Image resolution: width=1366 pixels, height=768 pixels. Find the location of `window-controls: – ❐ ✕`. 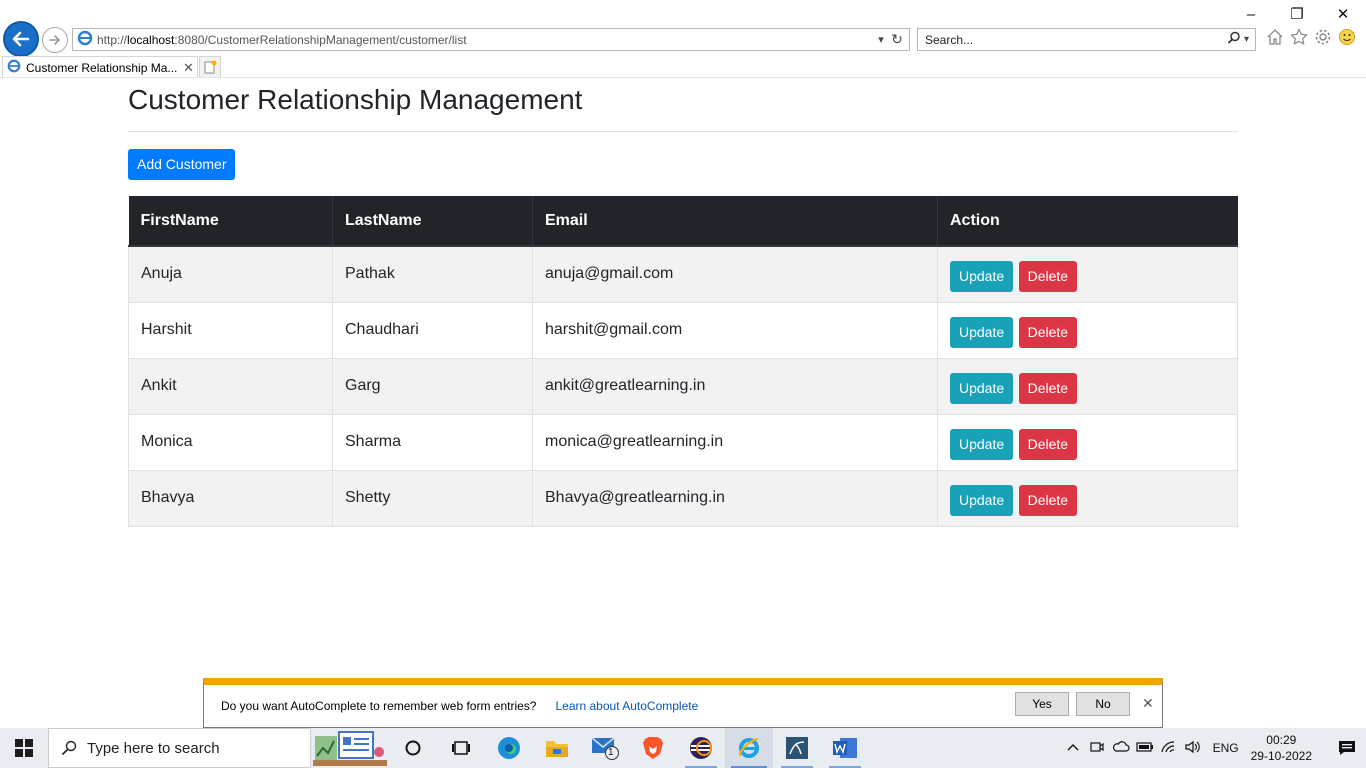

window-controls: – ❐ ✕ is located at coordinates (1297, 14).